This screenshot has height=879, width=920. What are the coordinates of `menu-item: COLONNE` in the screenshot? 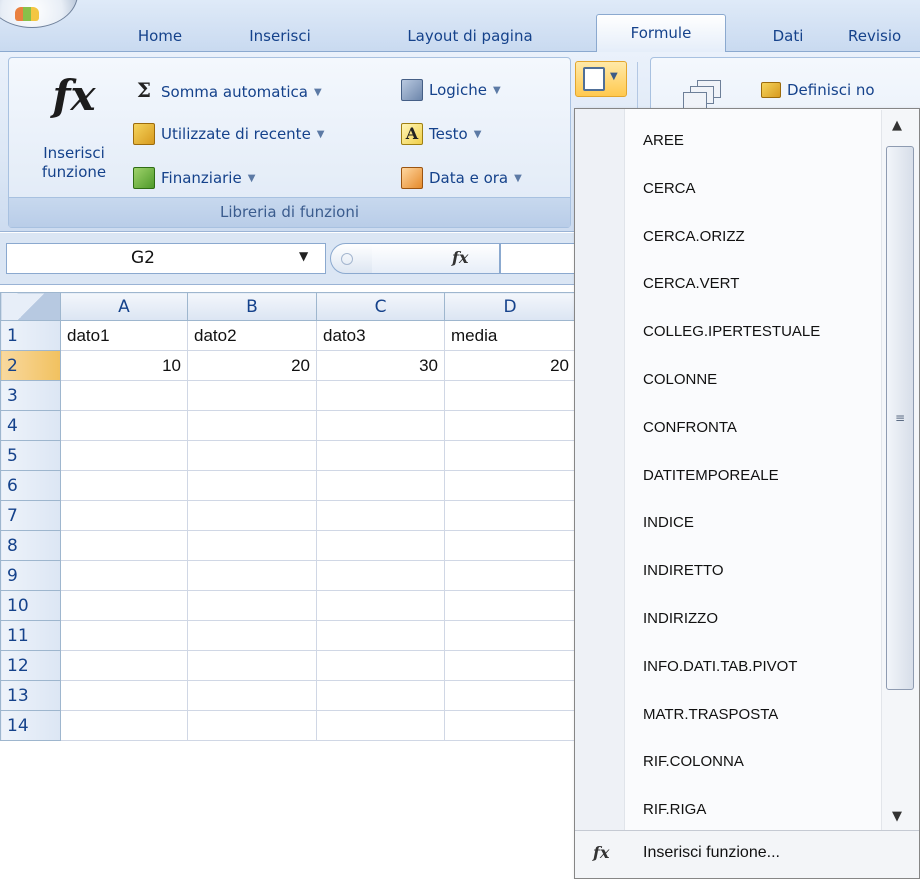 It's located at (752, 380).